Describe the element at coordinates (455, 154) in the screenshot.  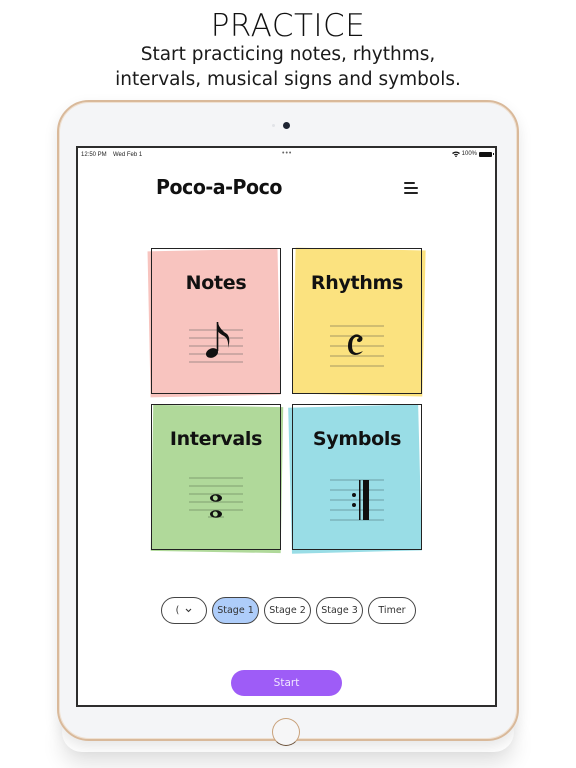
I see `wifi-icon` at that location.